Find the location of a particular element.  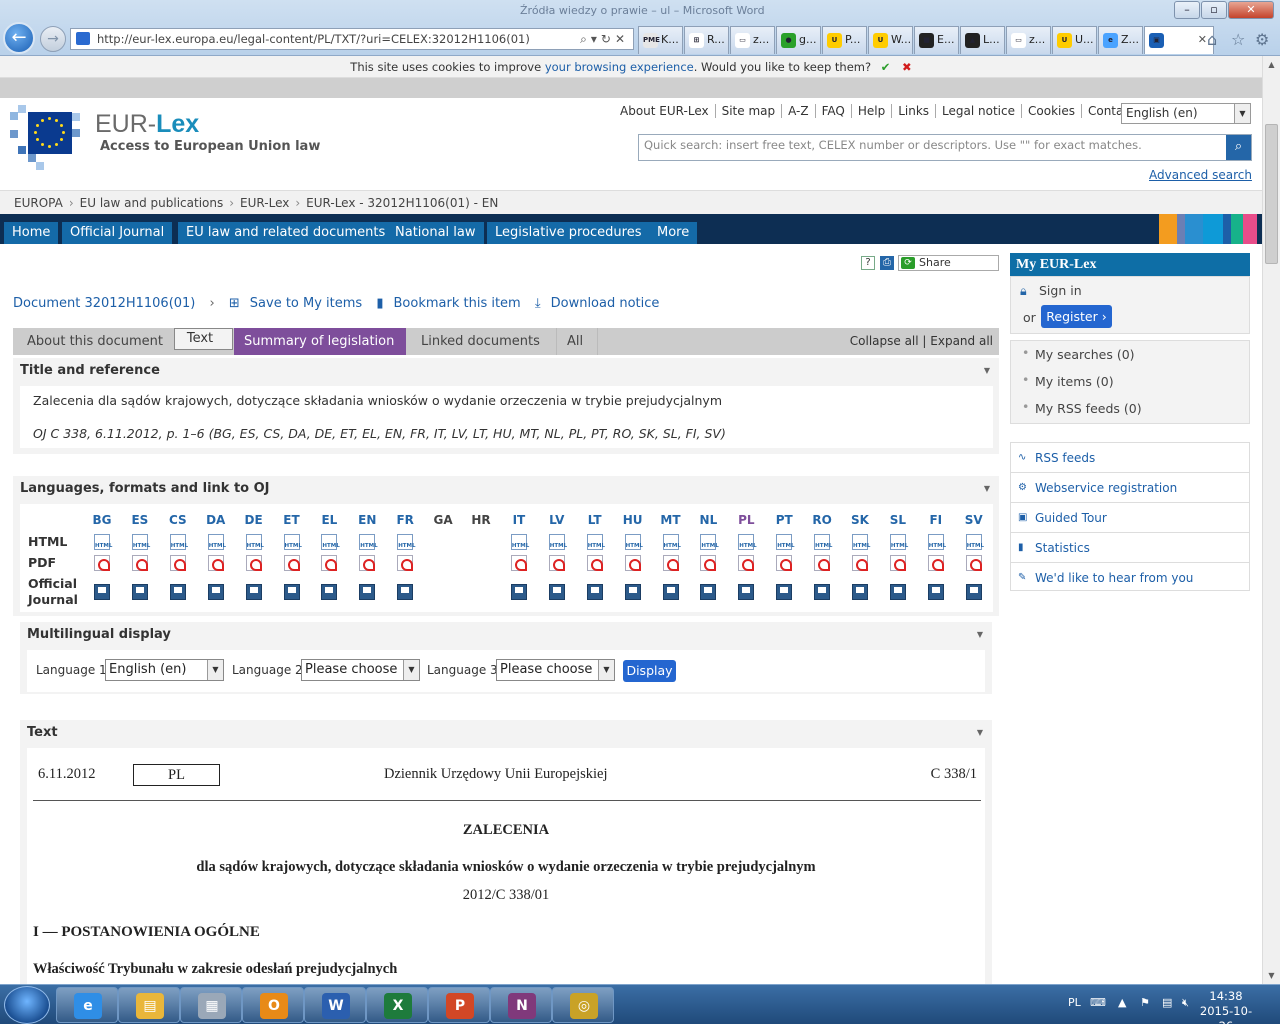

menu-item-more: More is located at coordinates (673, 233).